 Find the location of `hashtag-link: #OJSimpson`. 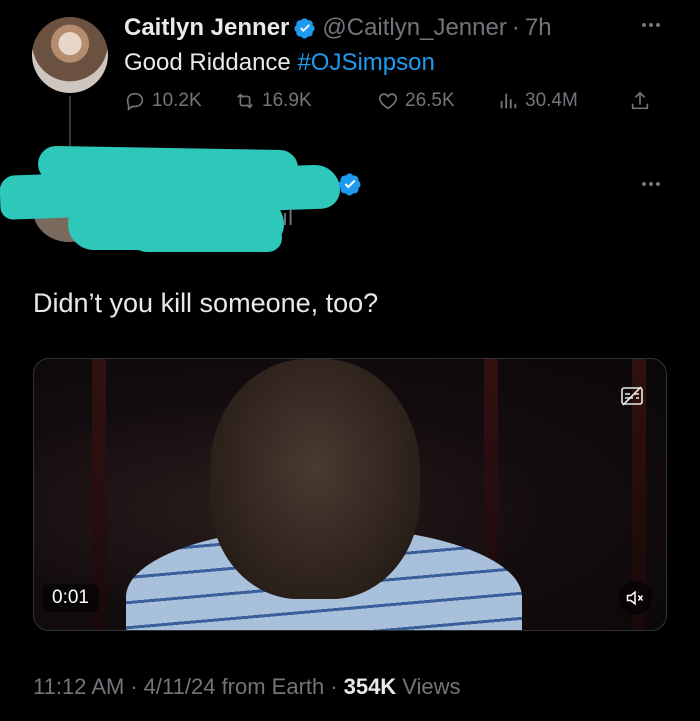

hashtag-link: #OJSimpson is located at coordinates (365, 62).